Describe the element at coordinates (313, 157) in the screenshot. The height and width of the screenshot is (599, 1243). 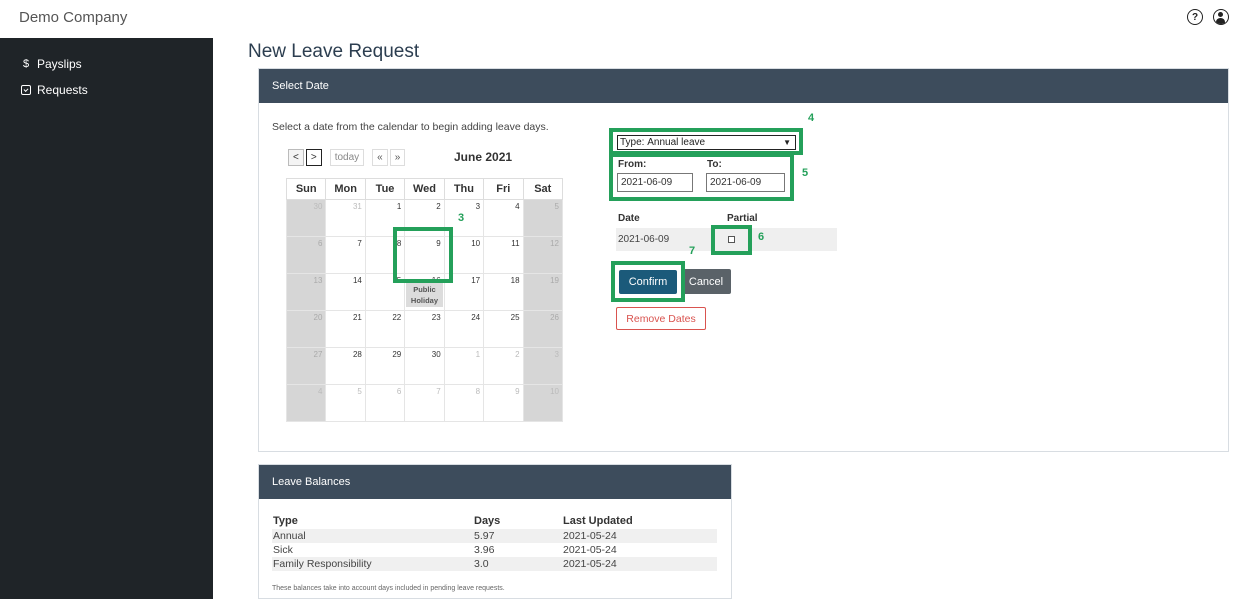
I see `next-month-button: >` at that location.